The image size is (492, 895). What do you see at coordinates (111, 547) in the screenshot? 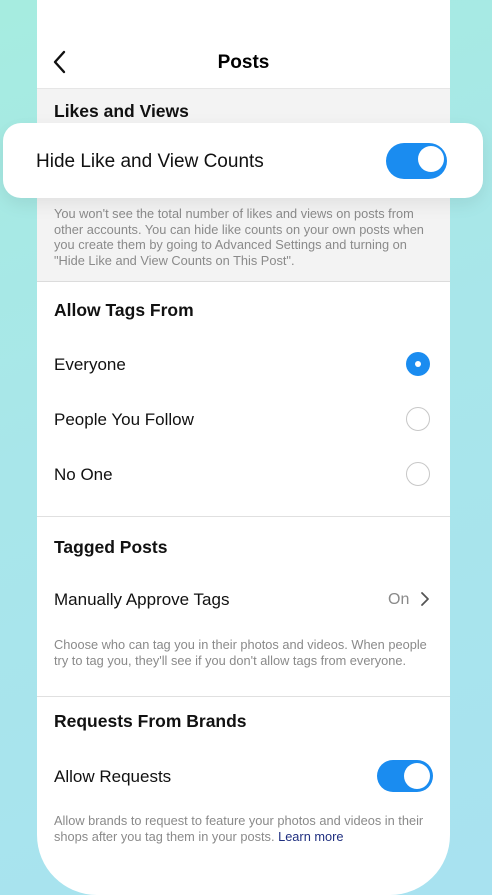
I see `tagged-posts-heading: Tagged Posts` at bounding box center [111, 547].